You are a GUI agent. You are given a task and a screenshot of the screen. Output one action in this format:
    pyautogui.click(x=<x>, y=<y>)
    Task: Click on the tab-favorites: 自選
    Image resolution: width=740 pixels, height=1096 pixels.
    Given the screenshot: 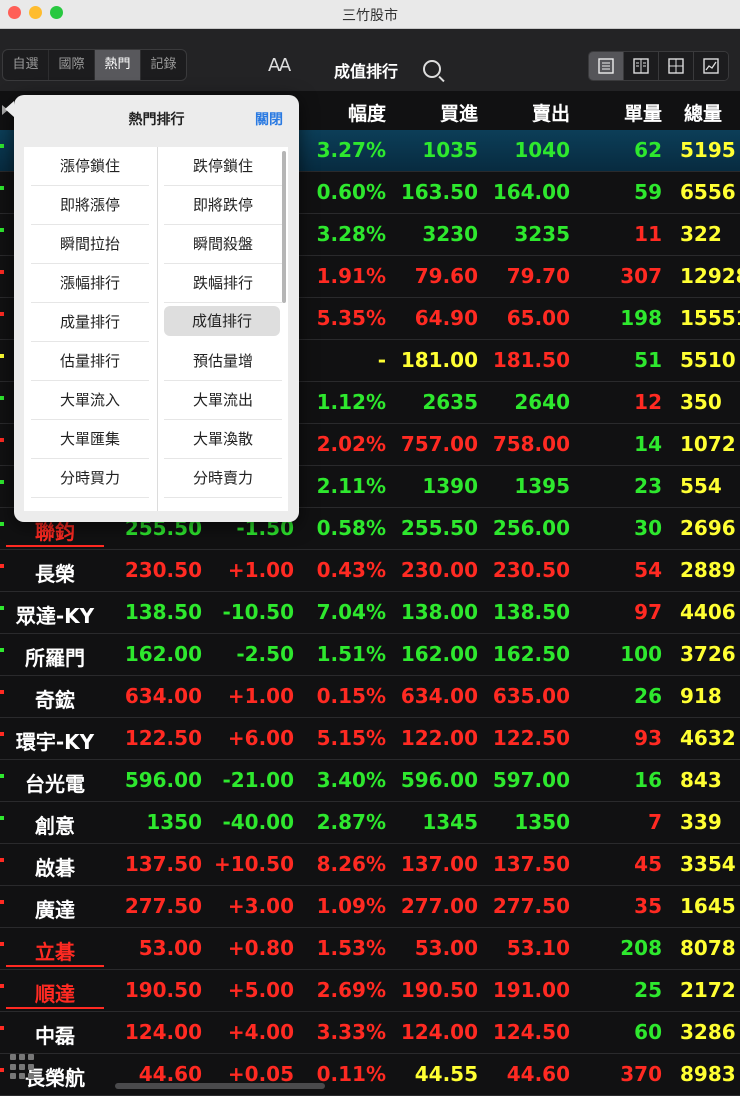 What is the action you would take?
    pyautogui.click(x=26, y=65)
    